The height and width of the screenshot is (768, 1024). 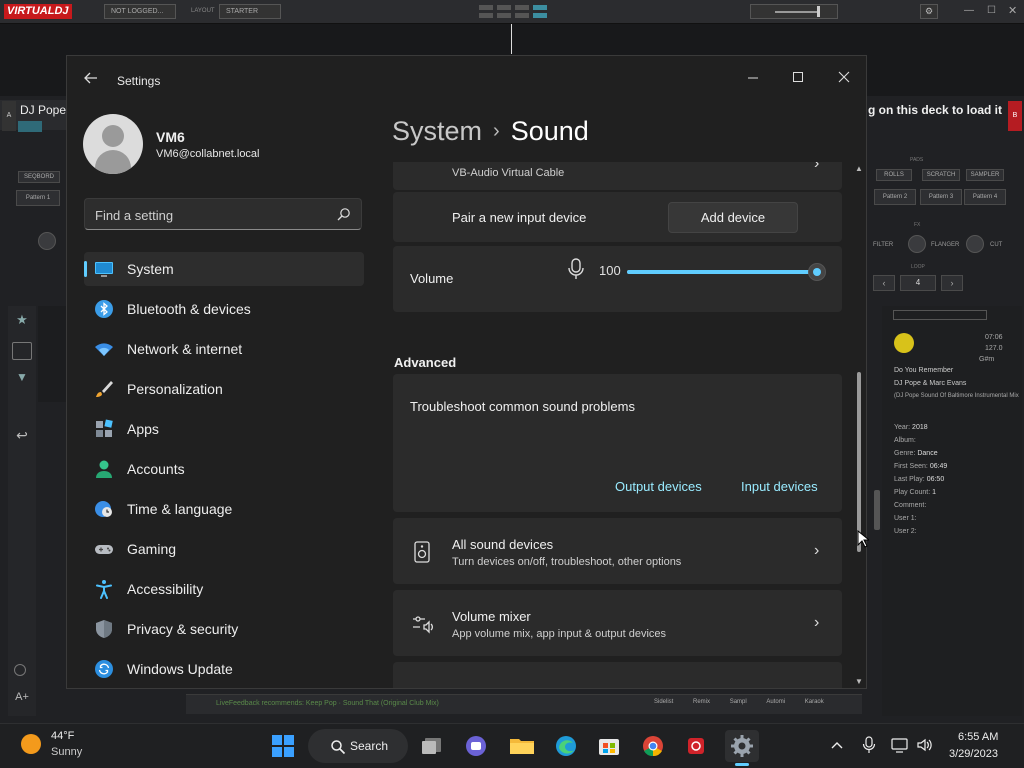 What do you see at coordinates (814, 702) in the screenshot?
I see `tab-karaoke: Karaok` at bounding box center [814, 702].